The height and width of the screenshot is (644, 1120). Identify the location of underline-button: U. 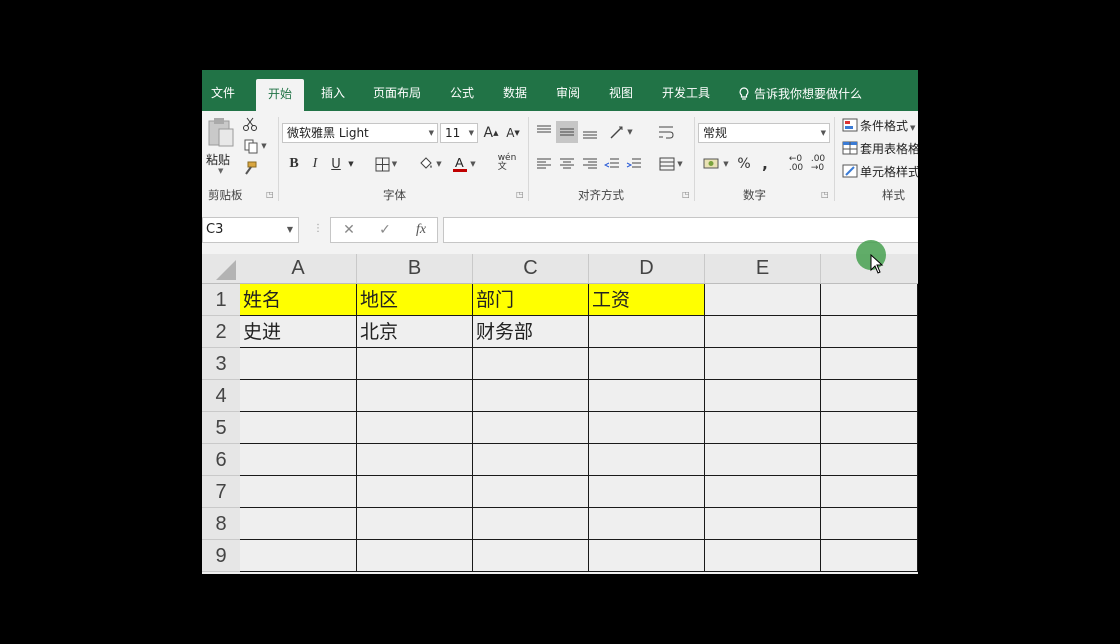
(336, 164).